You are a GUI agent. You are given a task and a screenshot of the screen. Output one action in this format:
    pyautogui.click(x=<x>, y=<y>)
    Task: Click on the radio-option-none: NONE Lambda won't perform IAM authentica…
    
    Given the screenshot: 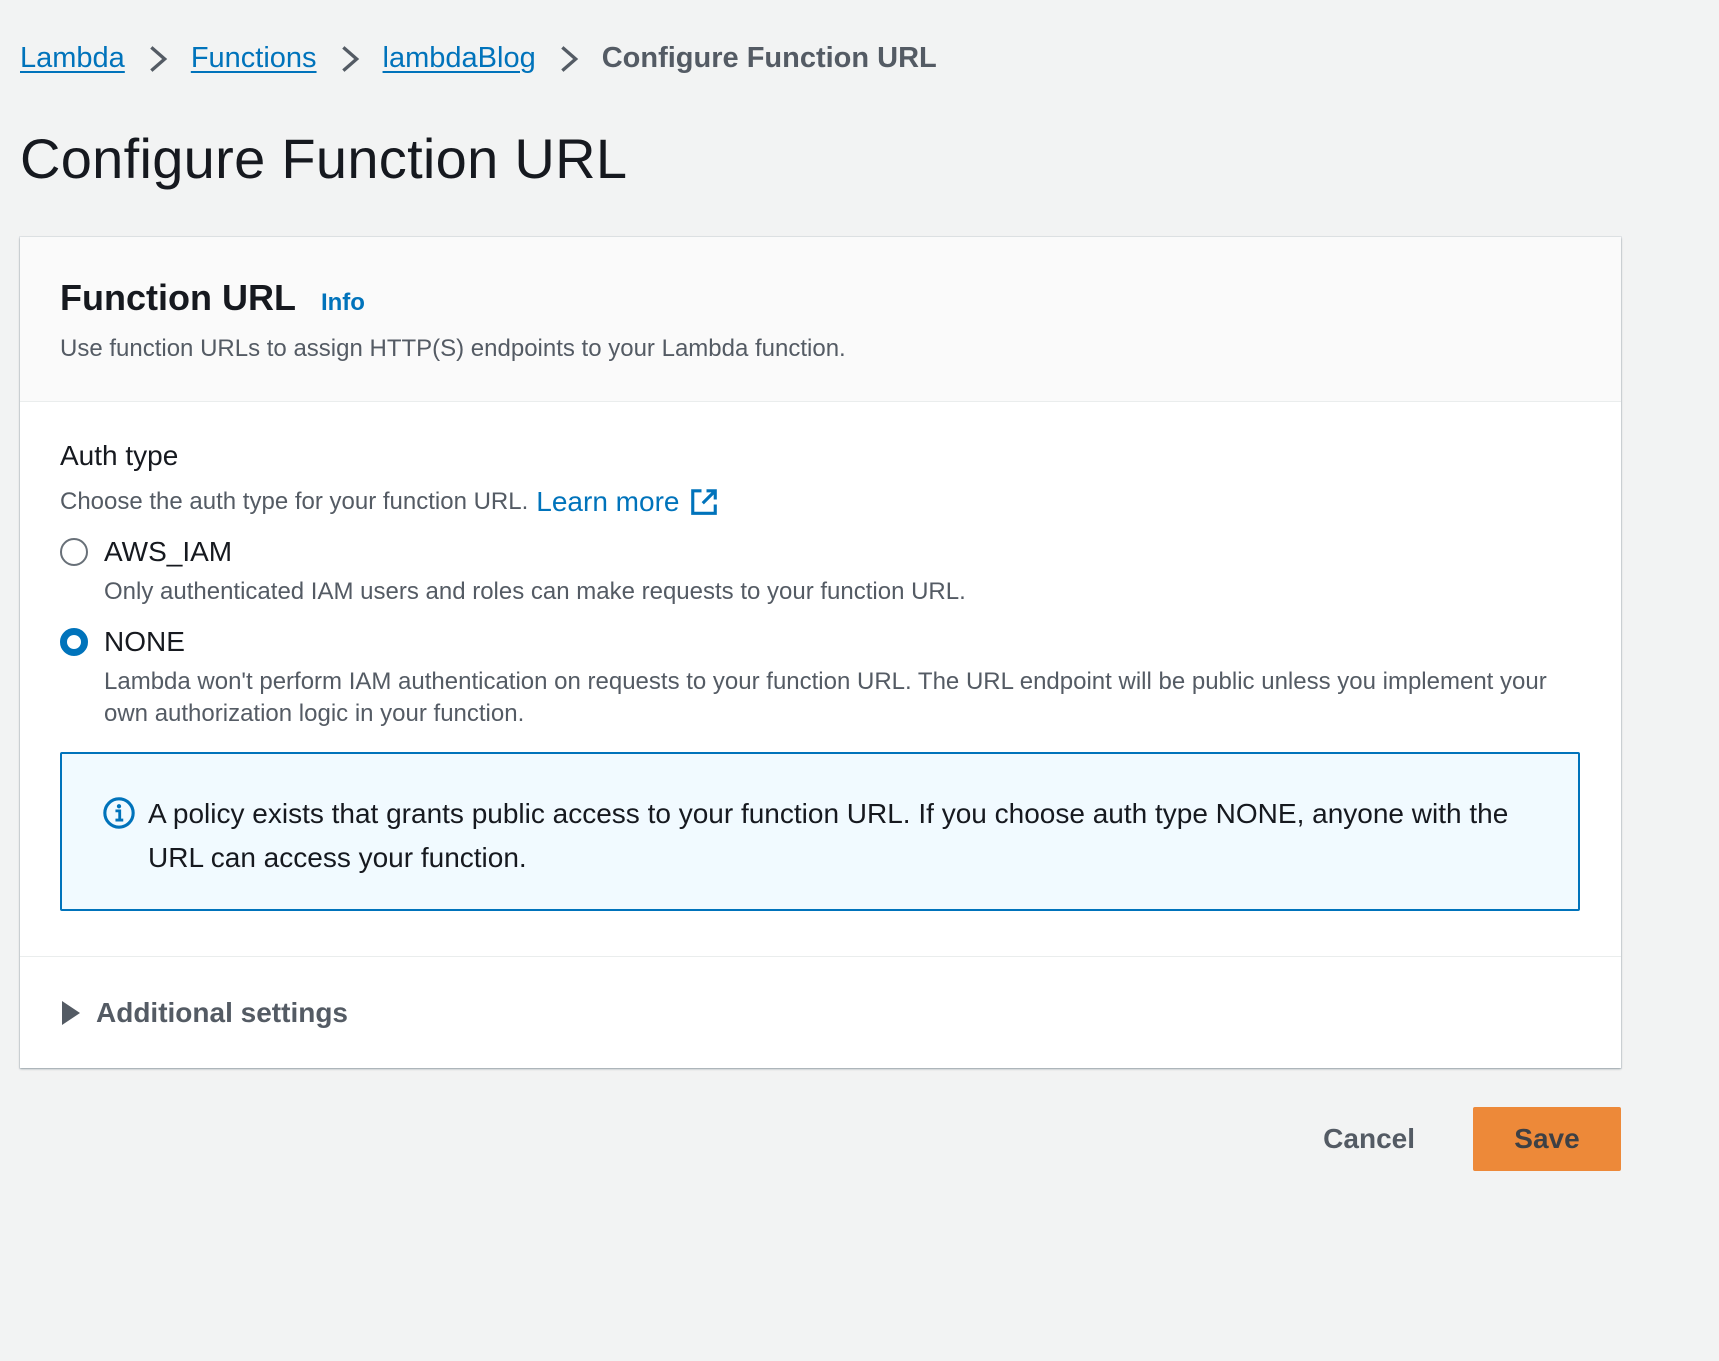 What is the action you would take?
    pyautogui.click(x=820, y=678)
    